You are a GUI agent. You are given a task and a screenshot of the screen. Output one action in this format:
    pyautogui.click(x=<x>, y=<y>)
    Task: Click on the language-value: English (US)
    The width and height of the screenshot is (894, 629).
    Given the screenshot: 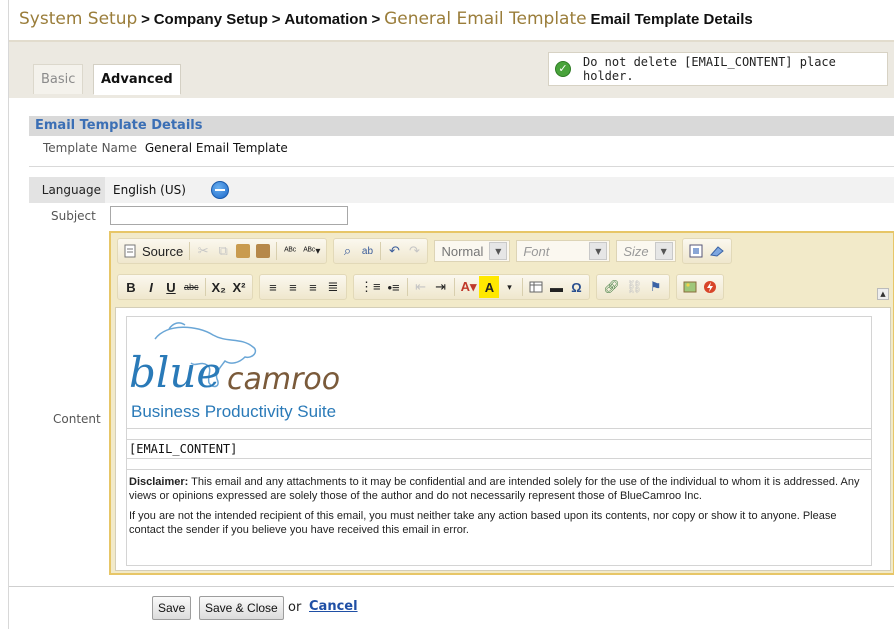 What is the action you would take?
    pyautogui.click(x=149, y=190)
    